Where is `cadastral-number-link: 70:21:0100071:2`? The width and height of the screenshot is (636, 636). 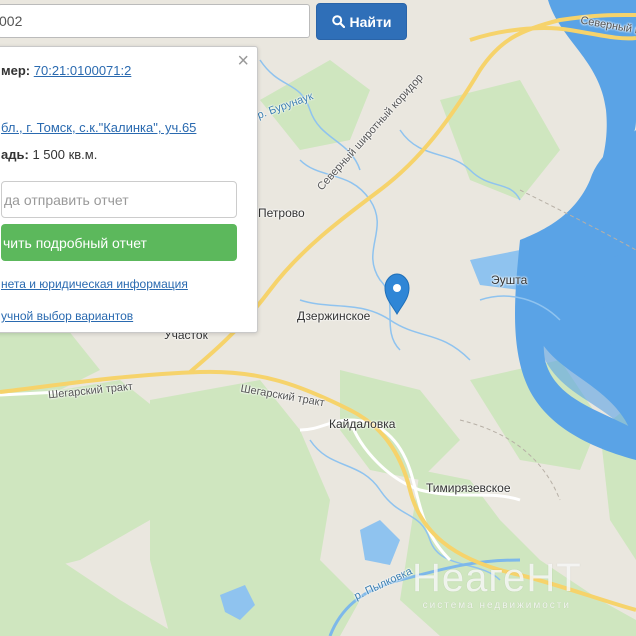 cadastral-number-link: 70:21:0100071:2 is located at coordinates (83, 70).